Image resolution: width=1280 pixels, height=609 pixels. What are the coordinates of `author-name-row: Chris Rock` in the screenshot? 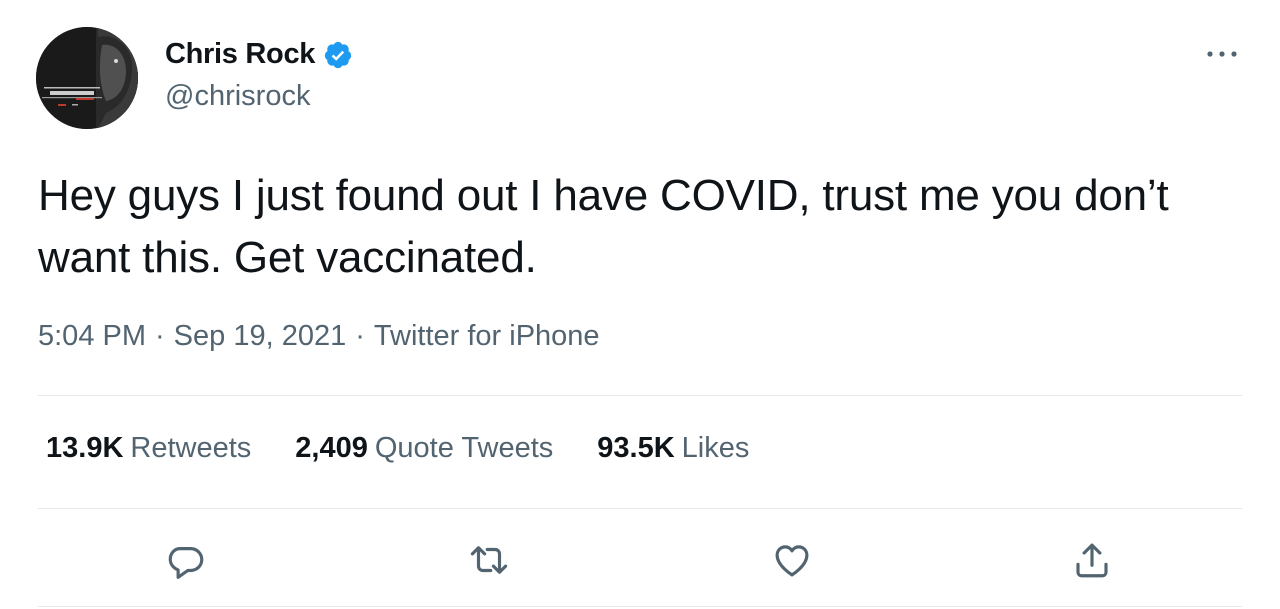 It's located at (259, 54).